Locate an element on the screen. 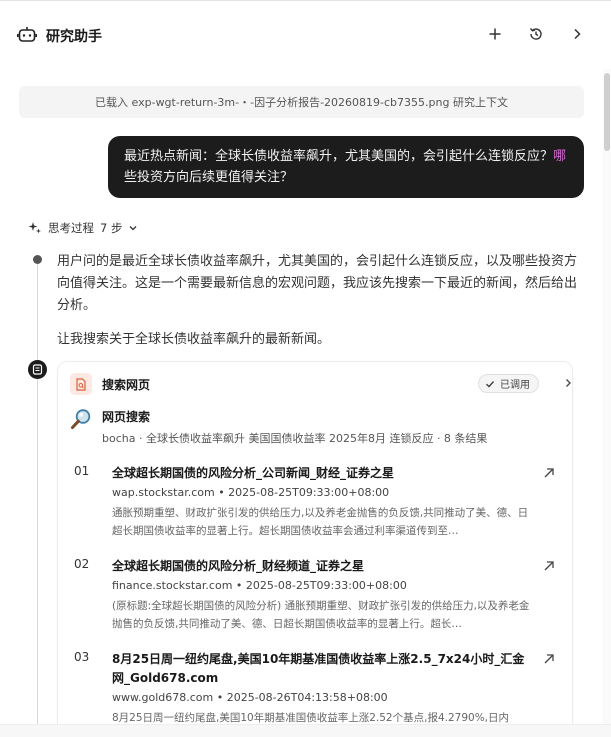 The image size is (611, 737). new-chat-button is located at coordinates (495, 34).